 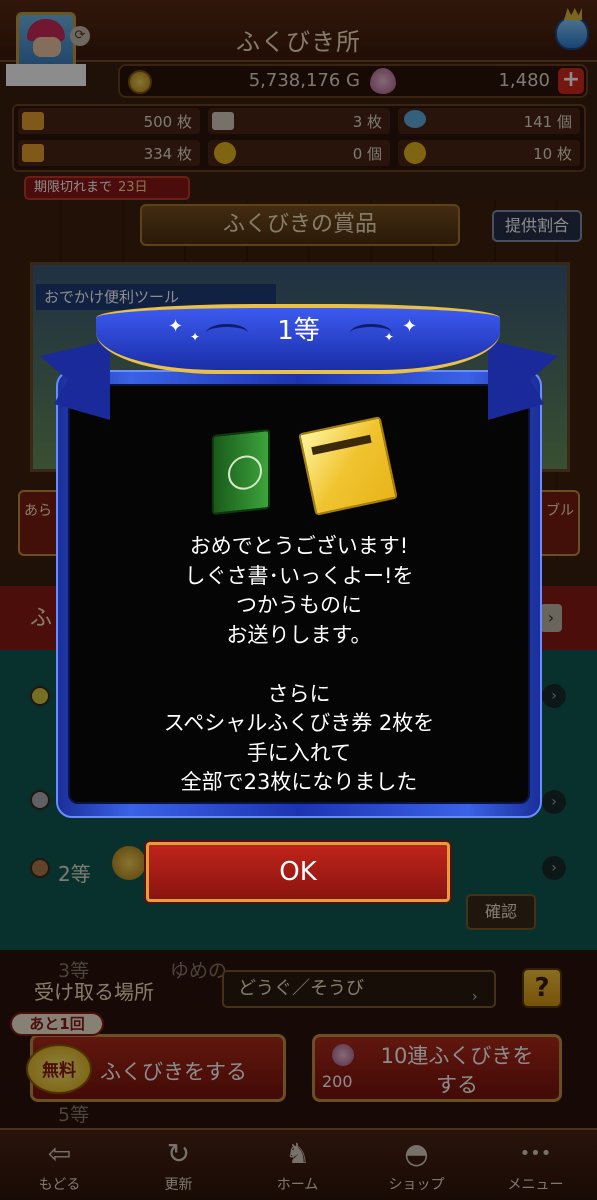 I want to click on special-ticket-icon, so click(x=348, y=466).